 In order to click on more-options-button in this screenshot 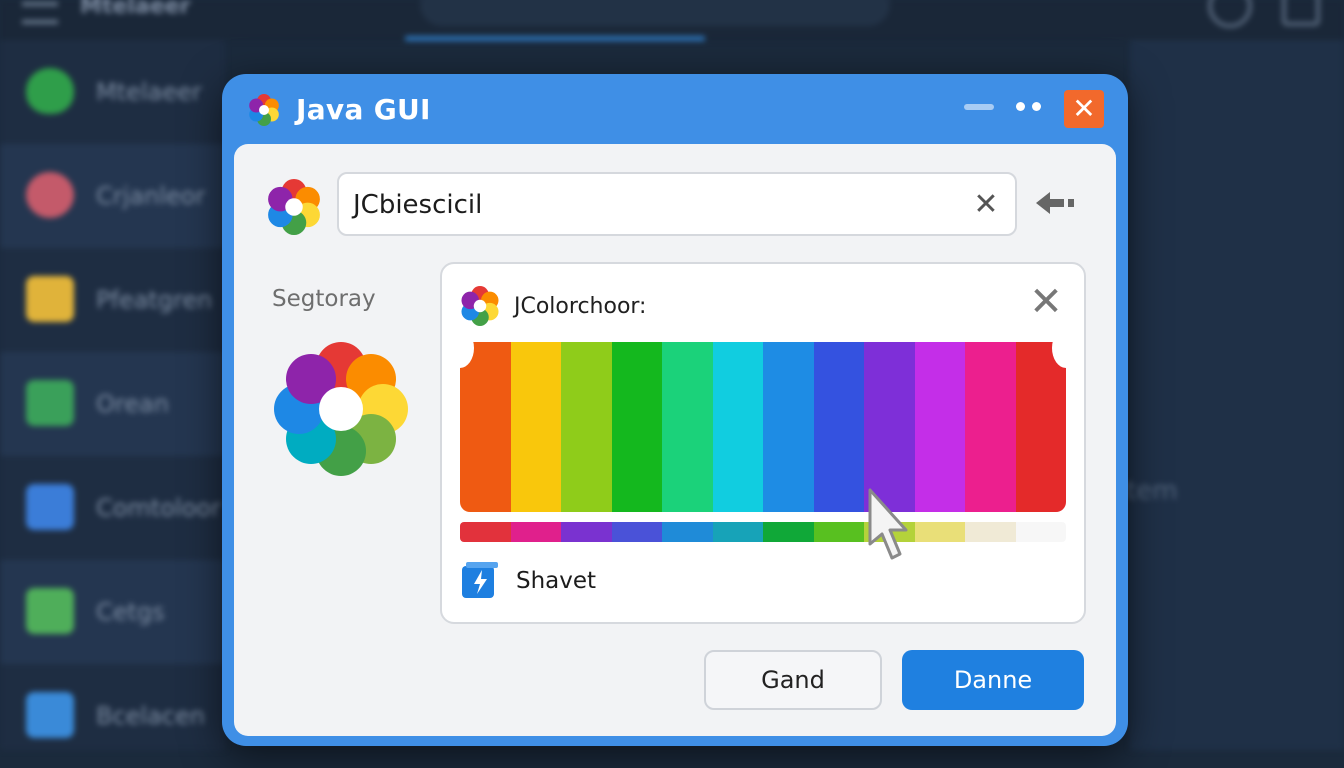, I will do `click(1029, 107)`.